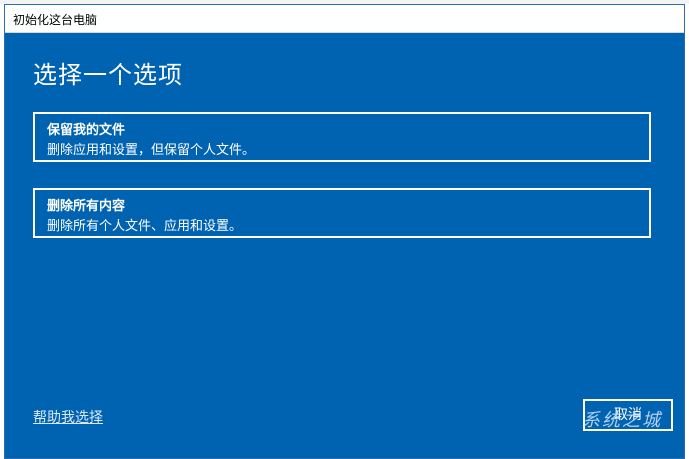  What do you see at coordinates (55, 20) in the screenshot?
I see `window-title: 初始化这台电脑` at bounding box center [55, 20].